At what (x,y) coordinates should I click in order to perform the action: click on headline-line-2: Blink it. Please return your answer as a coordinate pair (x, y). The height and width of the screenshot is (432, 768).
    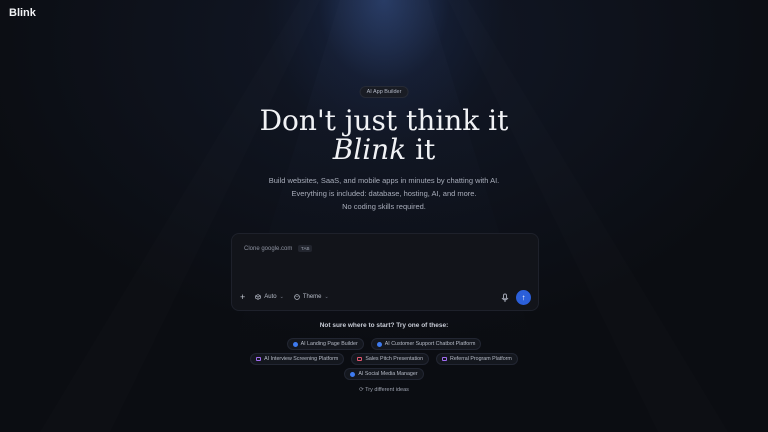
    Looking at the image, I should click on (384, 150).